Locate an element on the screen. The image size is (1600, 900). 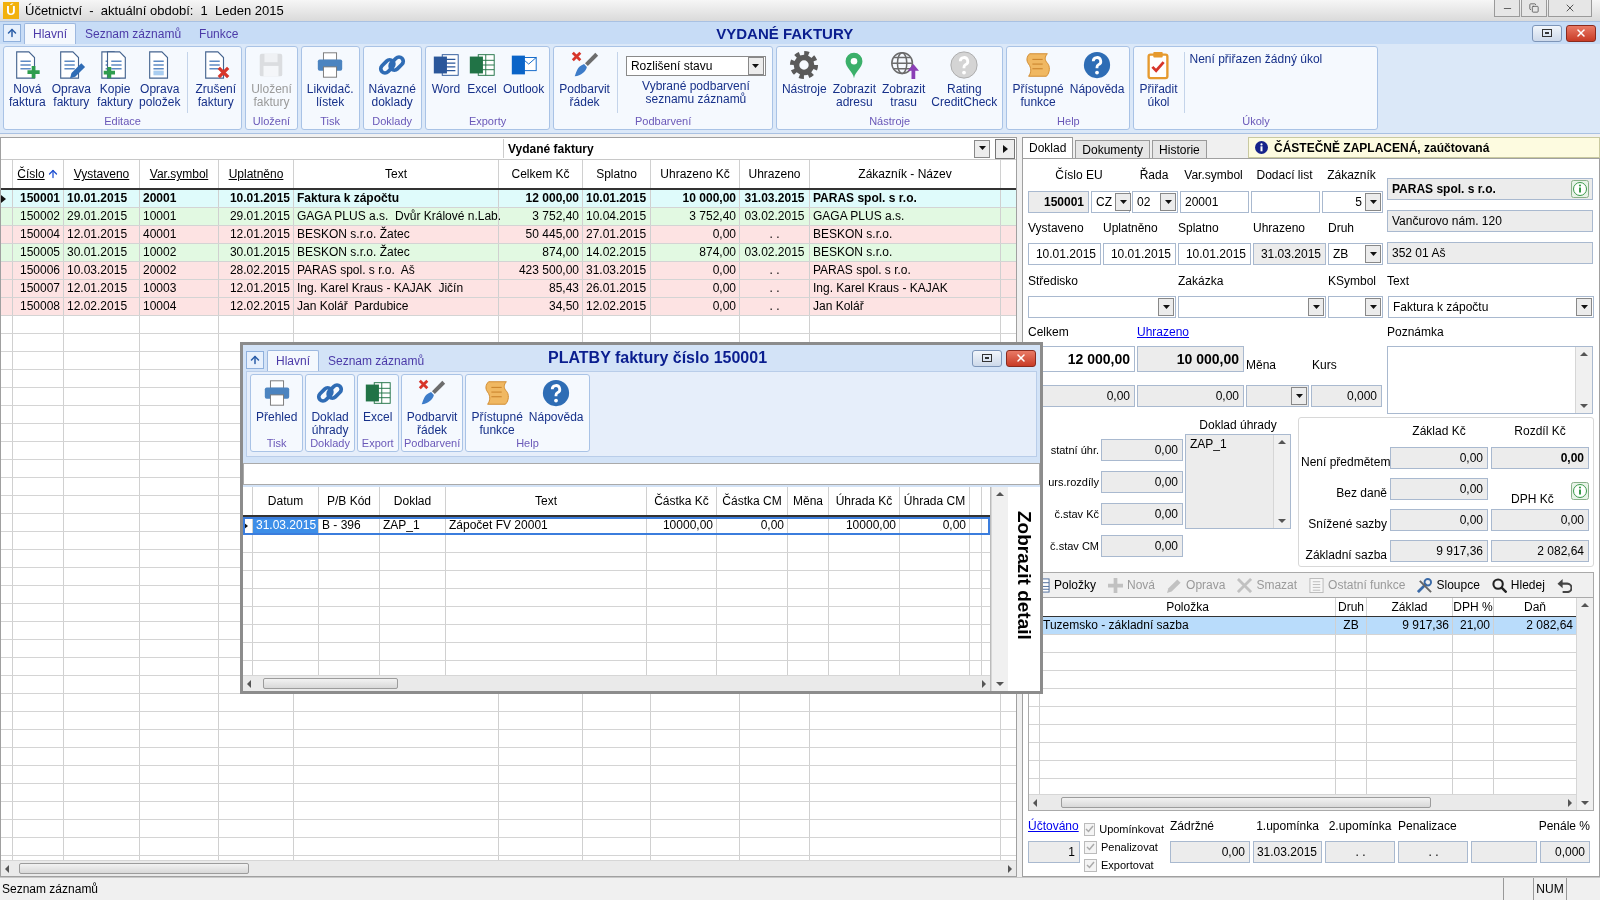
column-header: Úhrada Kč is located at coordinates (864, 501).